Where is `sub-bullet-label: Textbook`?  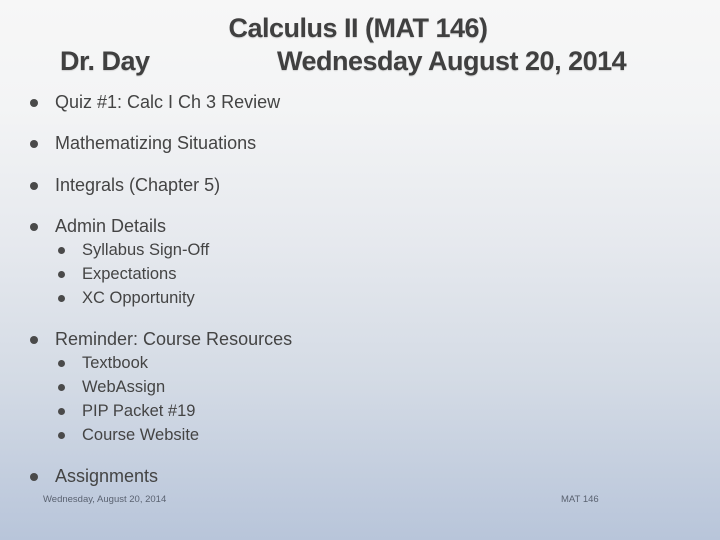
sub-bullet-label: Textbook is located at coordinates (115, 363).